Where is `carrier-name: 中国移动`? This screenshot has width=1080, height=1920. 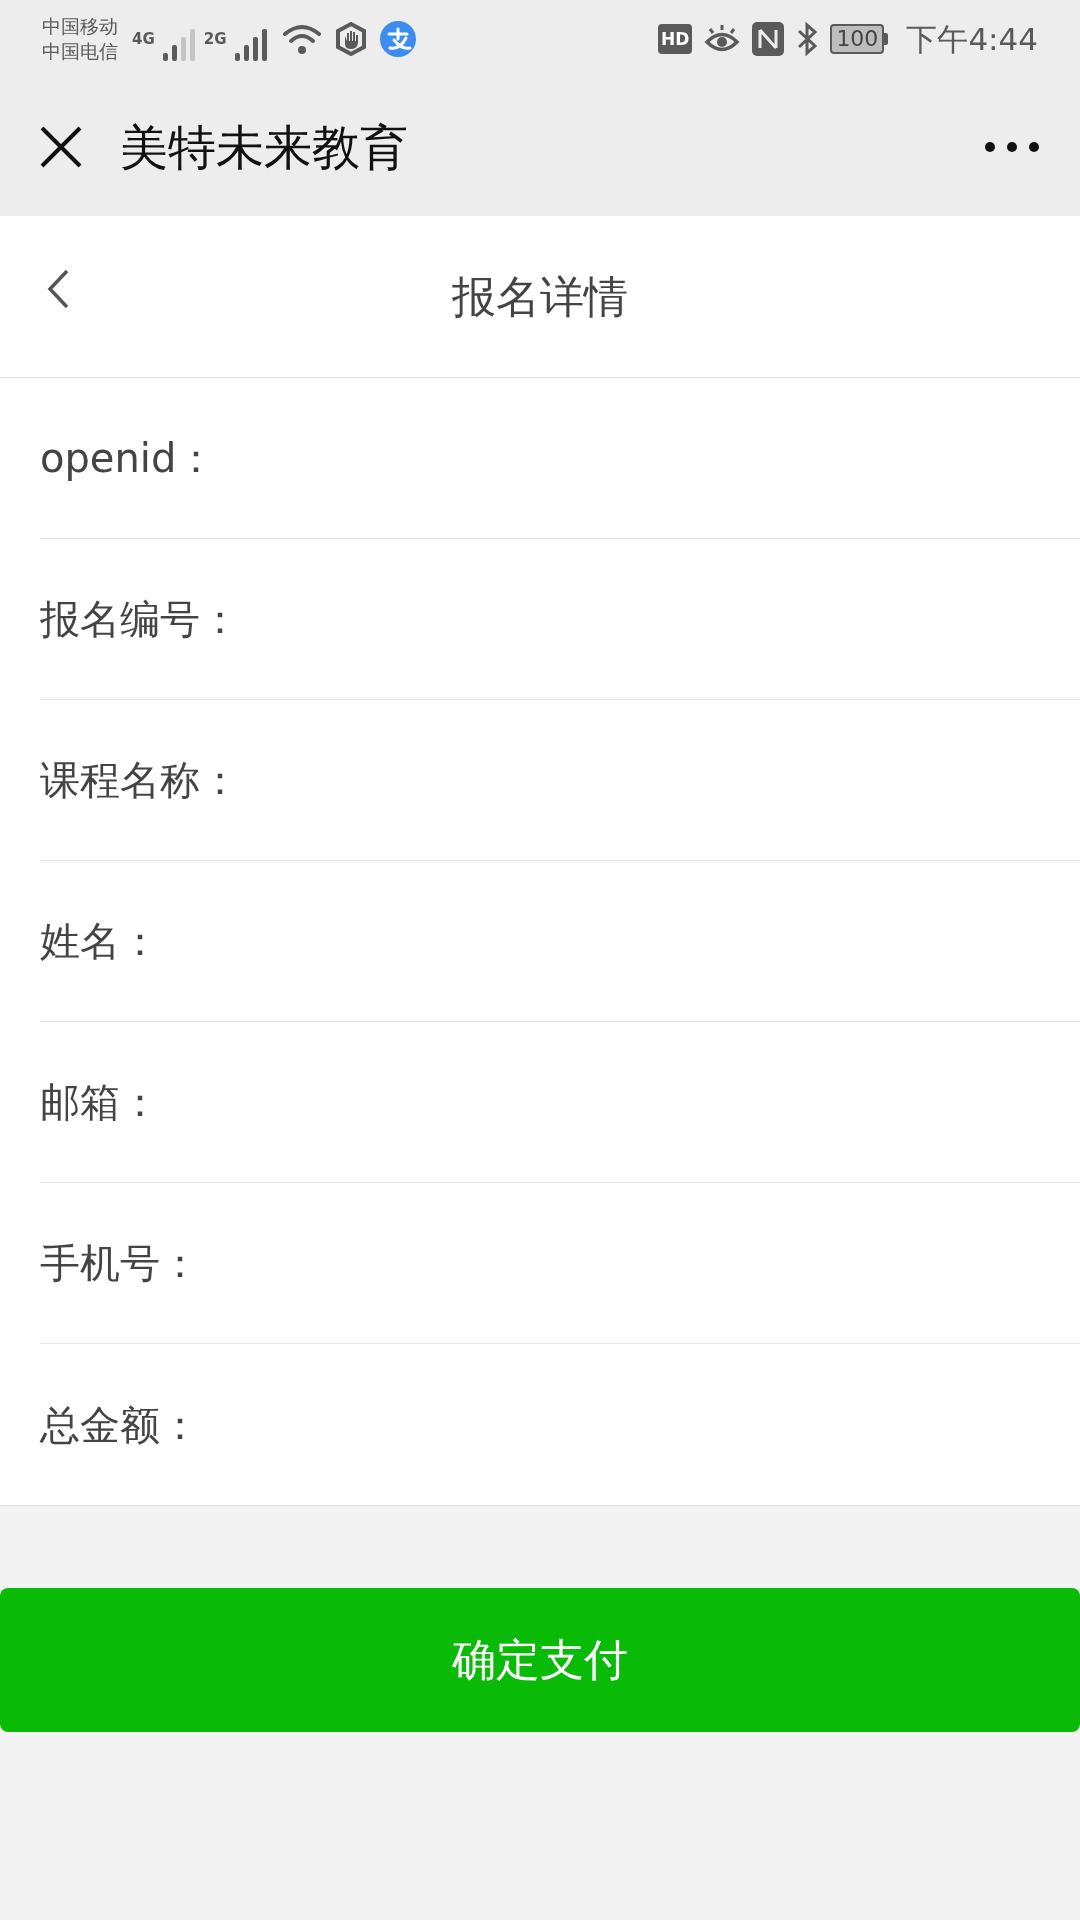
carrier-name: 中国移动 is located at coordinates (80, 26).